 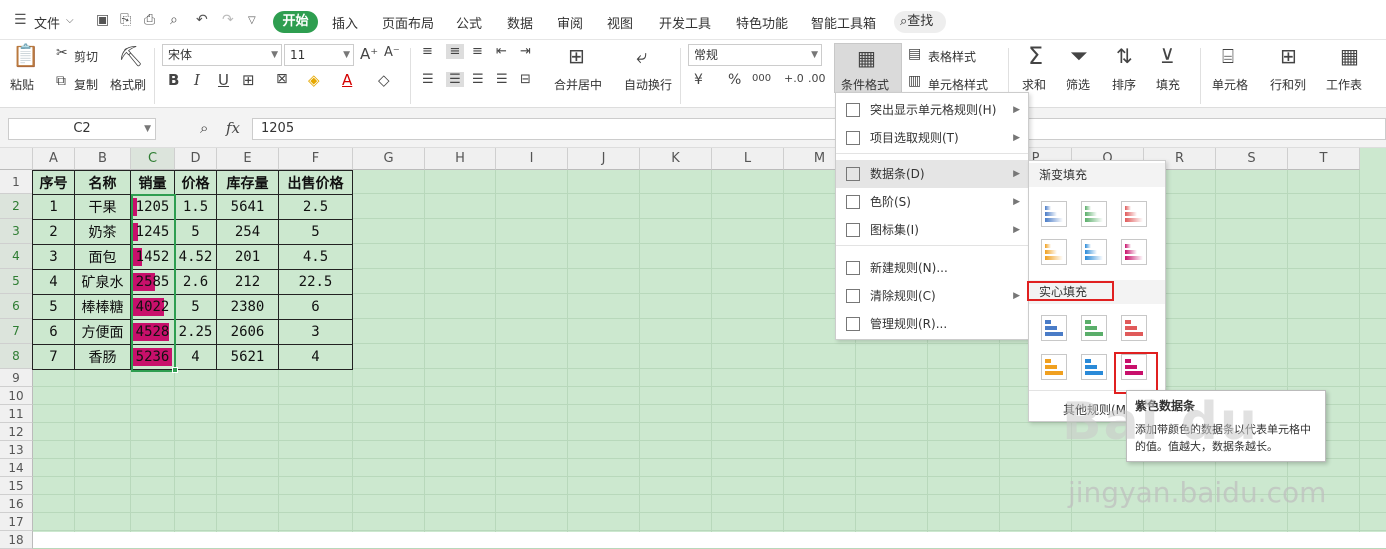 I want to click on highlight-rules-item: 突出显示单元格规则(H) ▶, so click(x=932, y=110).